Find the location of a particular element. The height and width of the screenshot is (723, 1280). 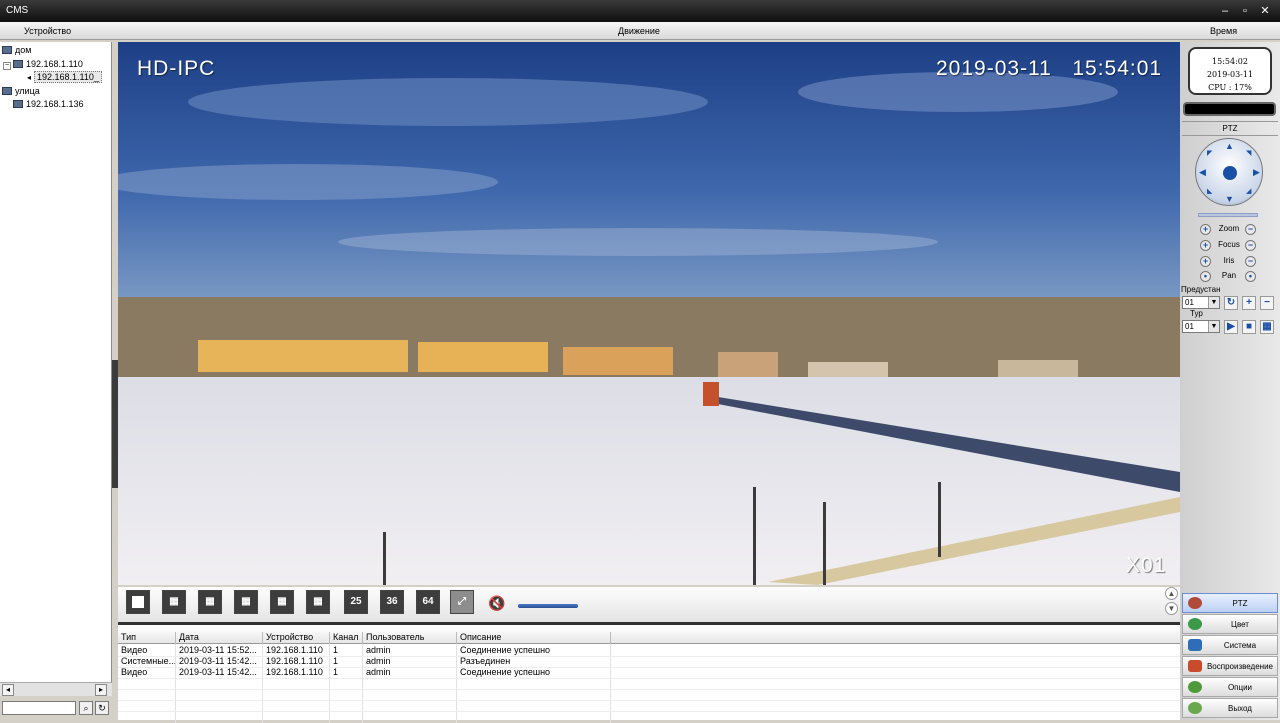

tree-device-label: 192.168.1.136 is located at coordinates (55, 104).